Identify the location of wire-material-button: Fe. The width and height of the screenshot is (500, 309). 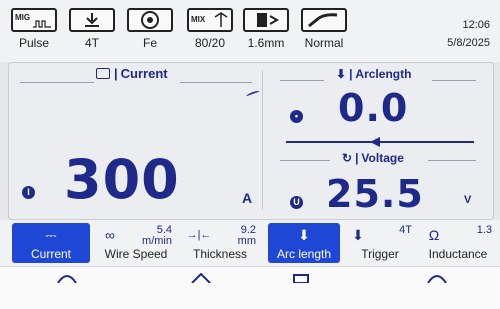
(150, 33).